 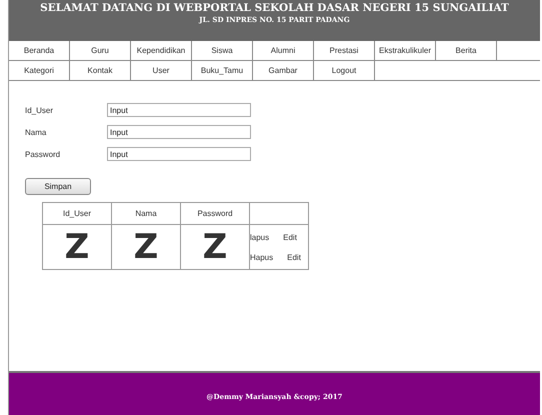 I want to click on menu-link: Kategori, so click(x=39, y=70).